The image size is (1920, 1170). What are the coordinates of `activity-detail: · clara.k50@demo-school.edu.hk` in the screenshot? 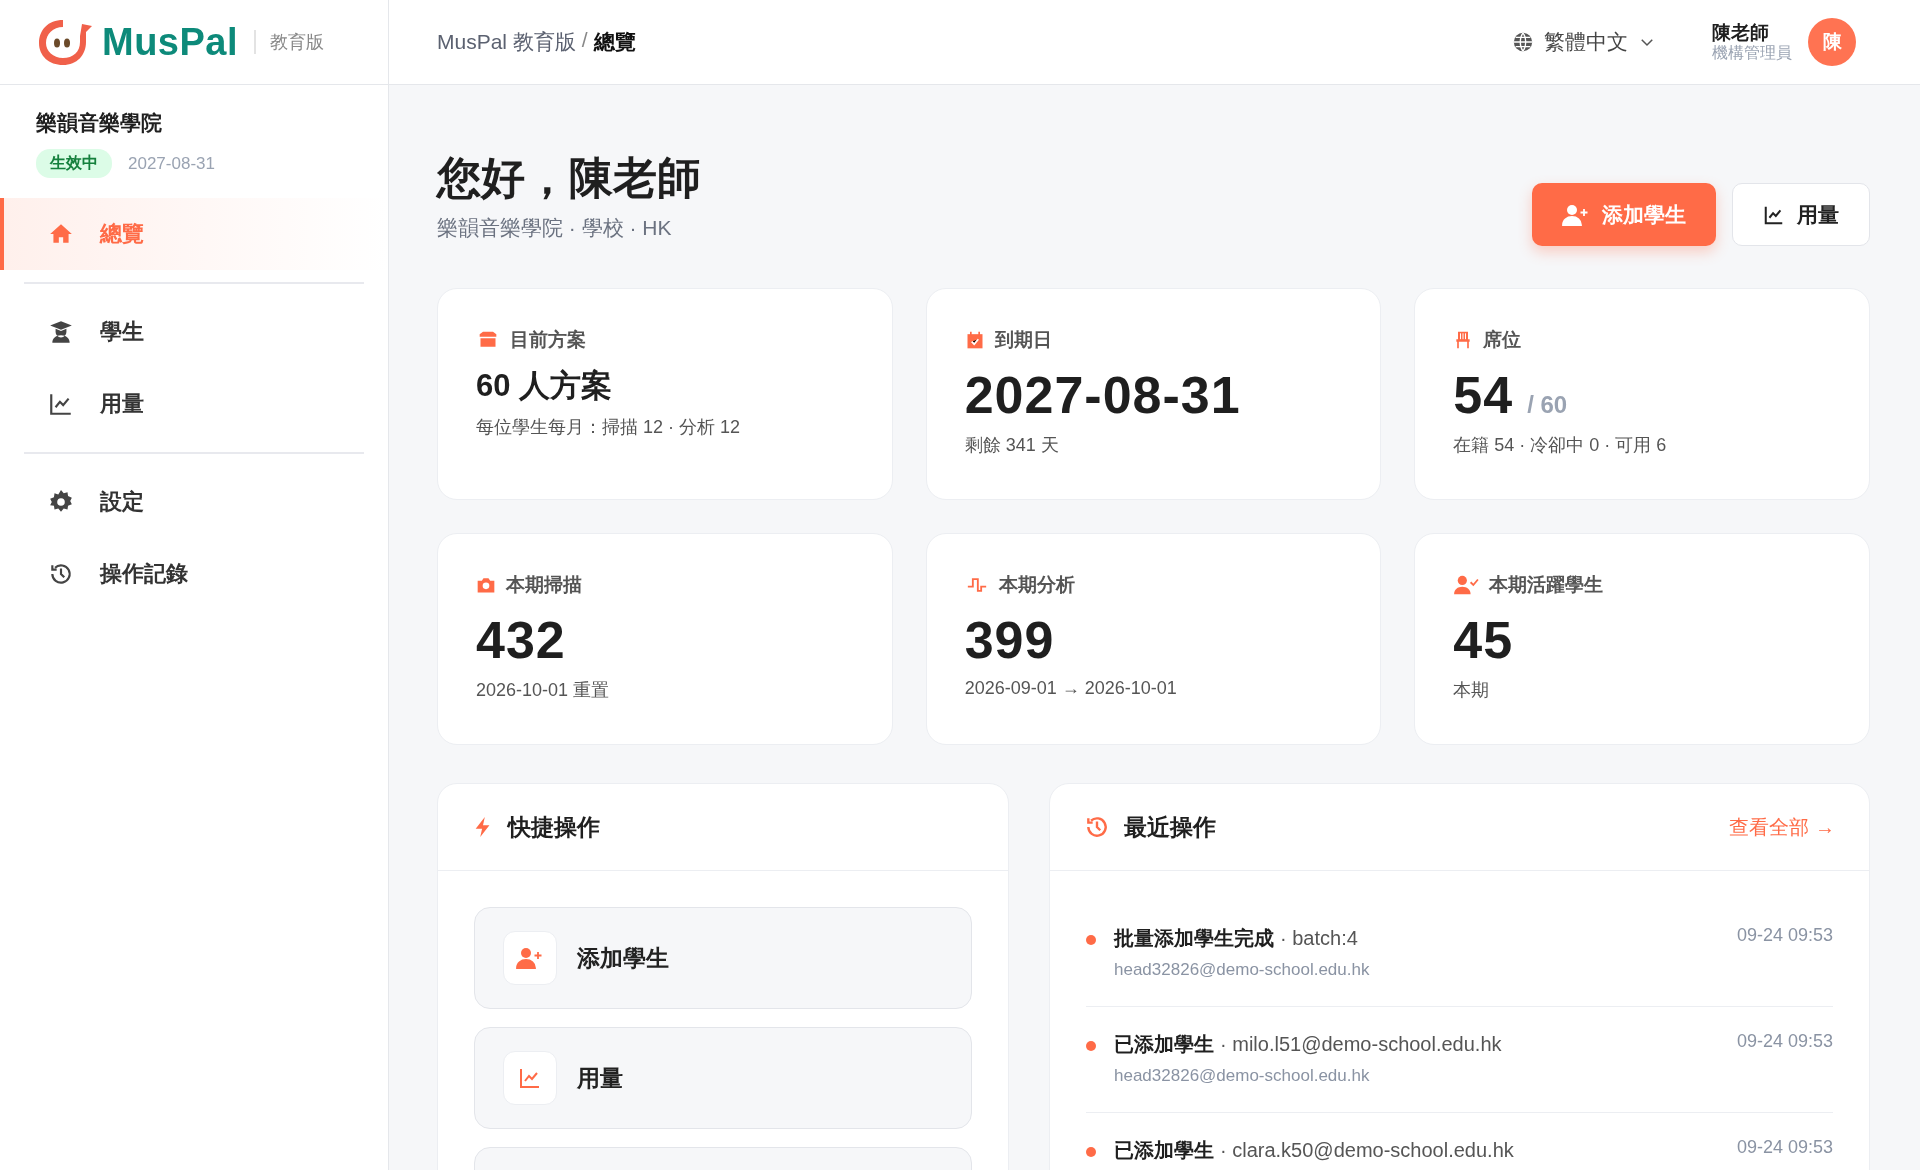 It's located at (1367, 1150).